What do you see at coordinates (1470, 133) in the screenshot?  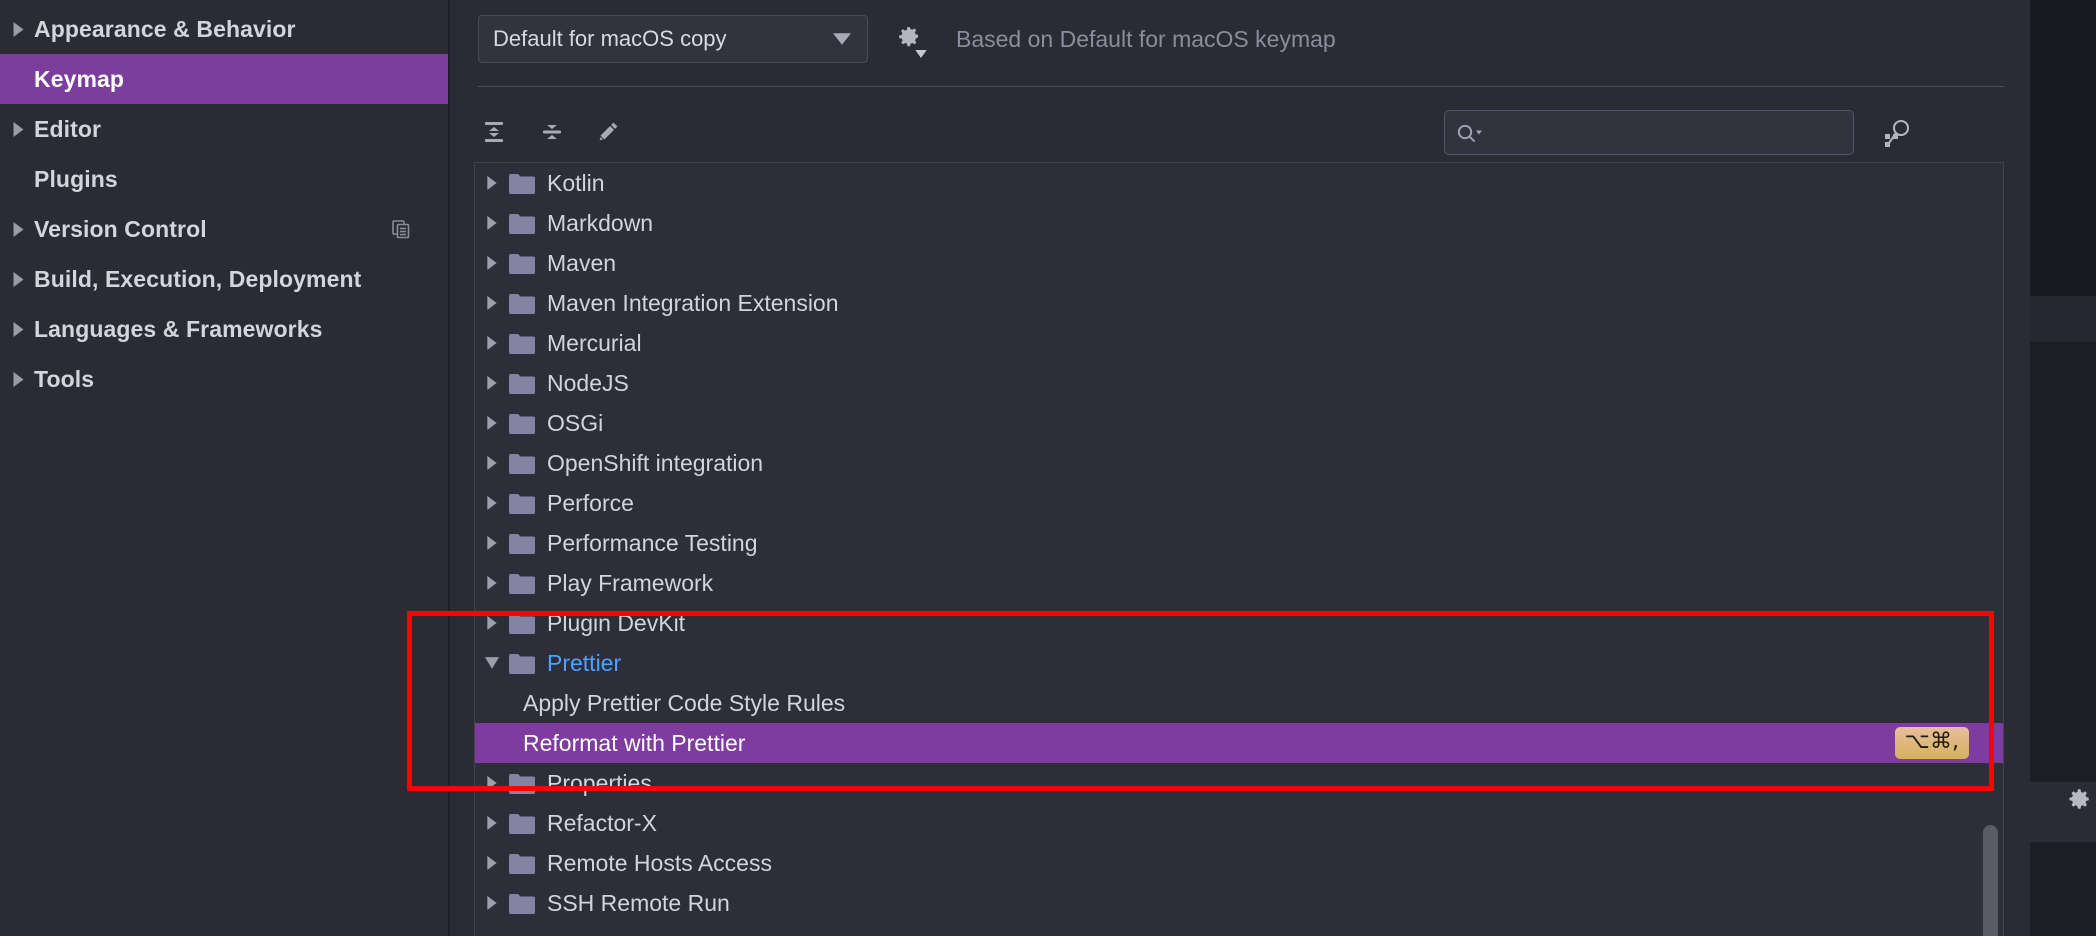 I see `search-icon` at bounding box center [1470, 133].